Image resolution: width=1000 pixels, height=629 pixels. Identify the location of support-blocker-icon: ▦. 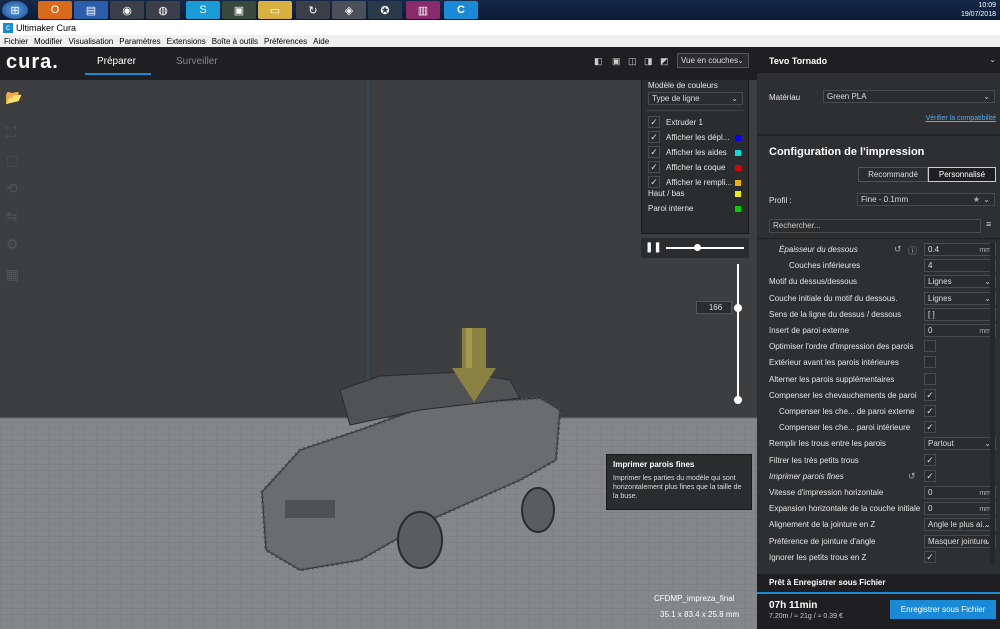
(12, 274).